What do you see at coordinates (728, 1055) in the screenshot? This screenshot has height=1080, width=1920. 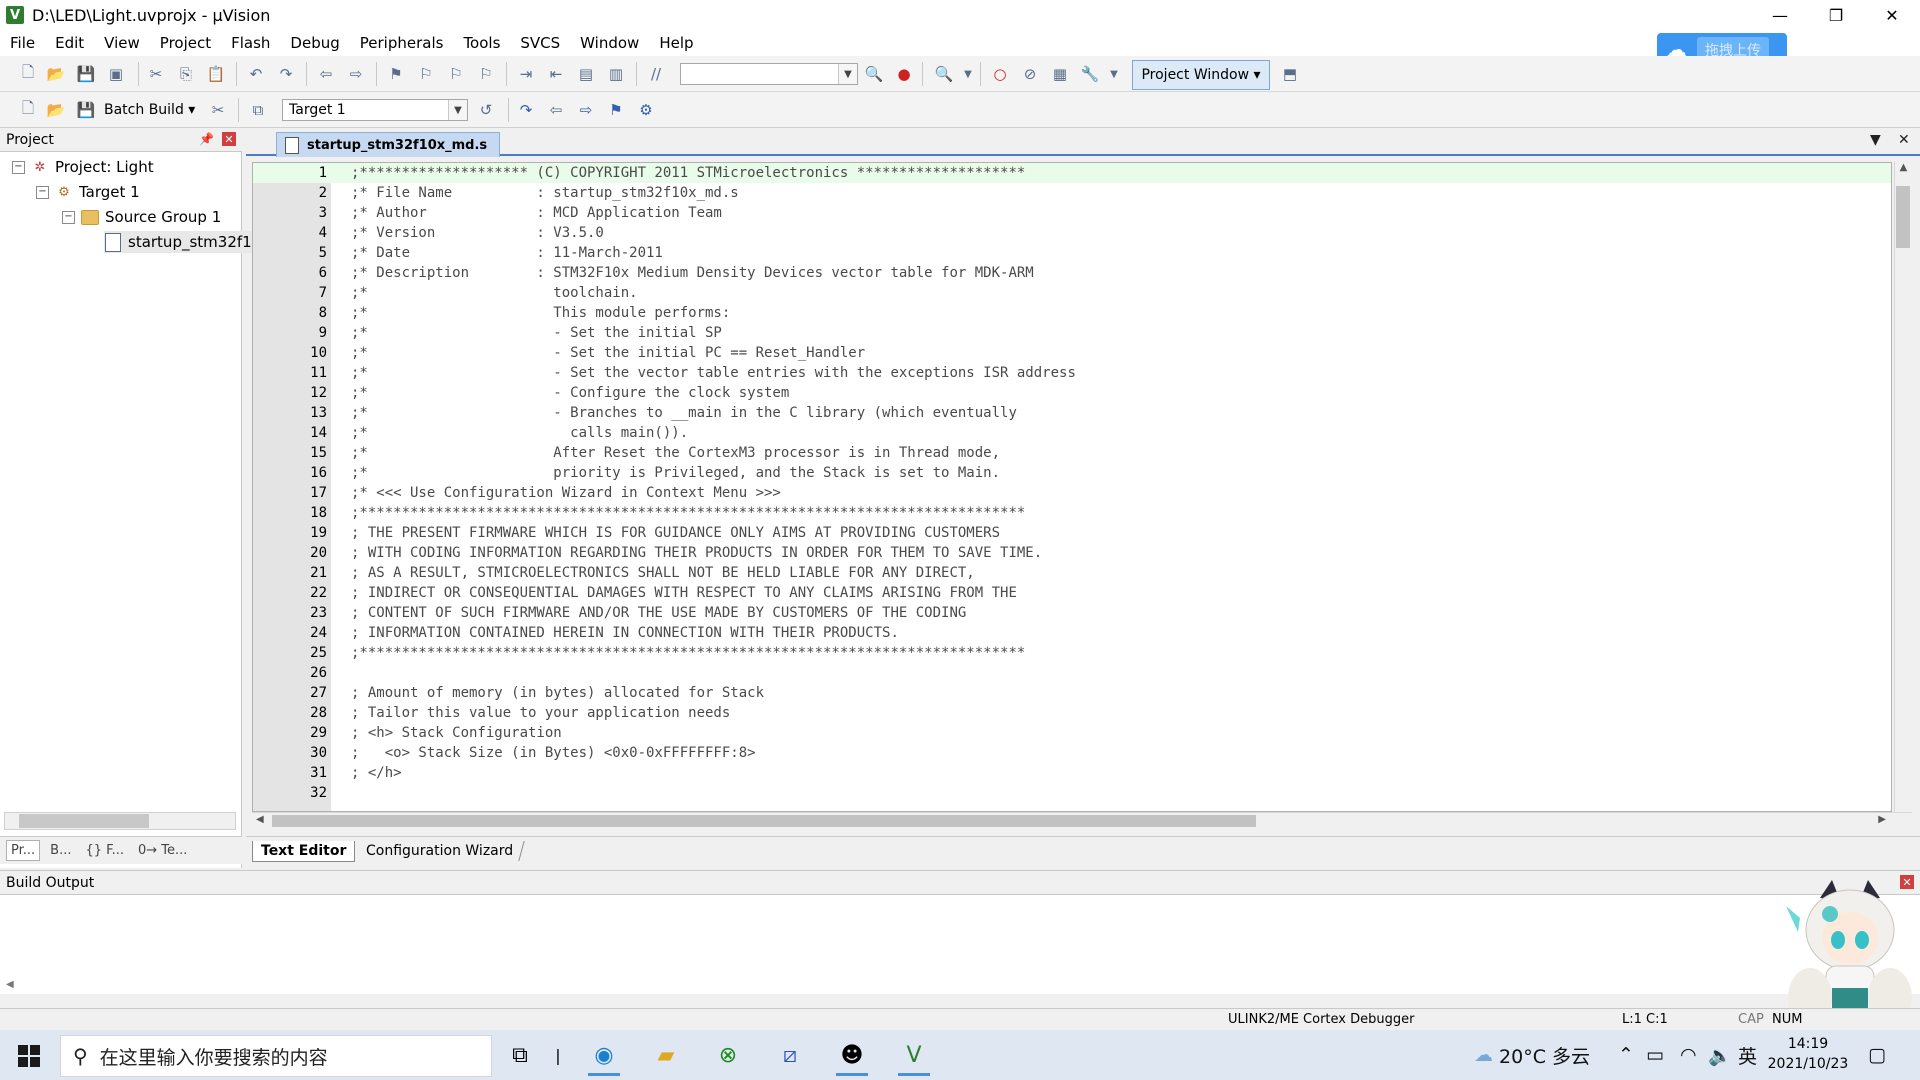 I see `xbox-icon: ⊗` at bounding box center [728, 1055].